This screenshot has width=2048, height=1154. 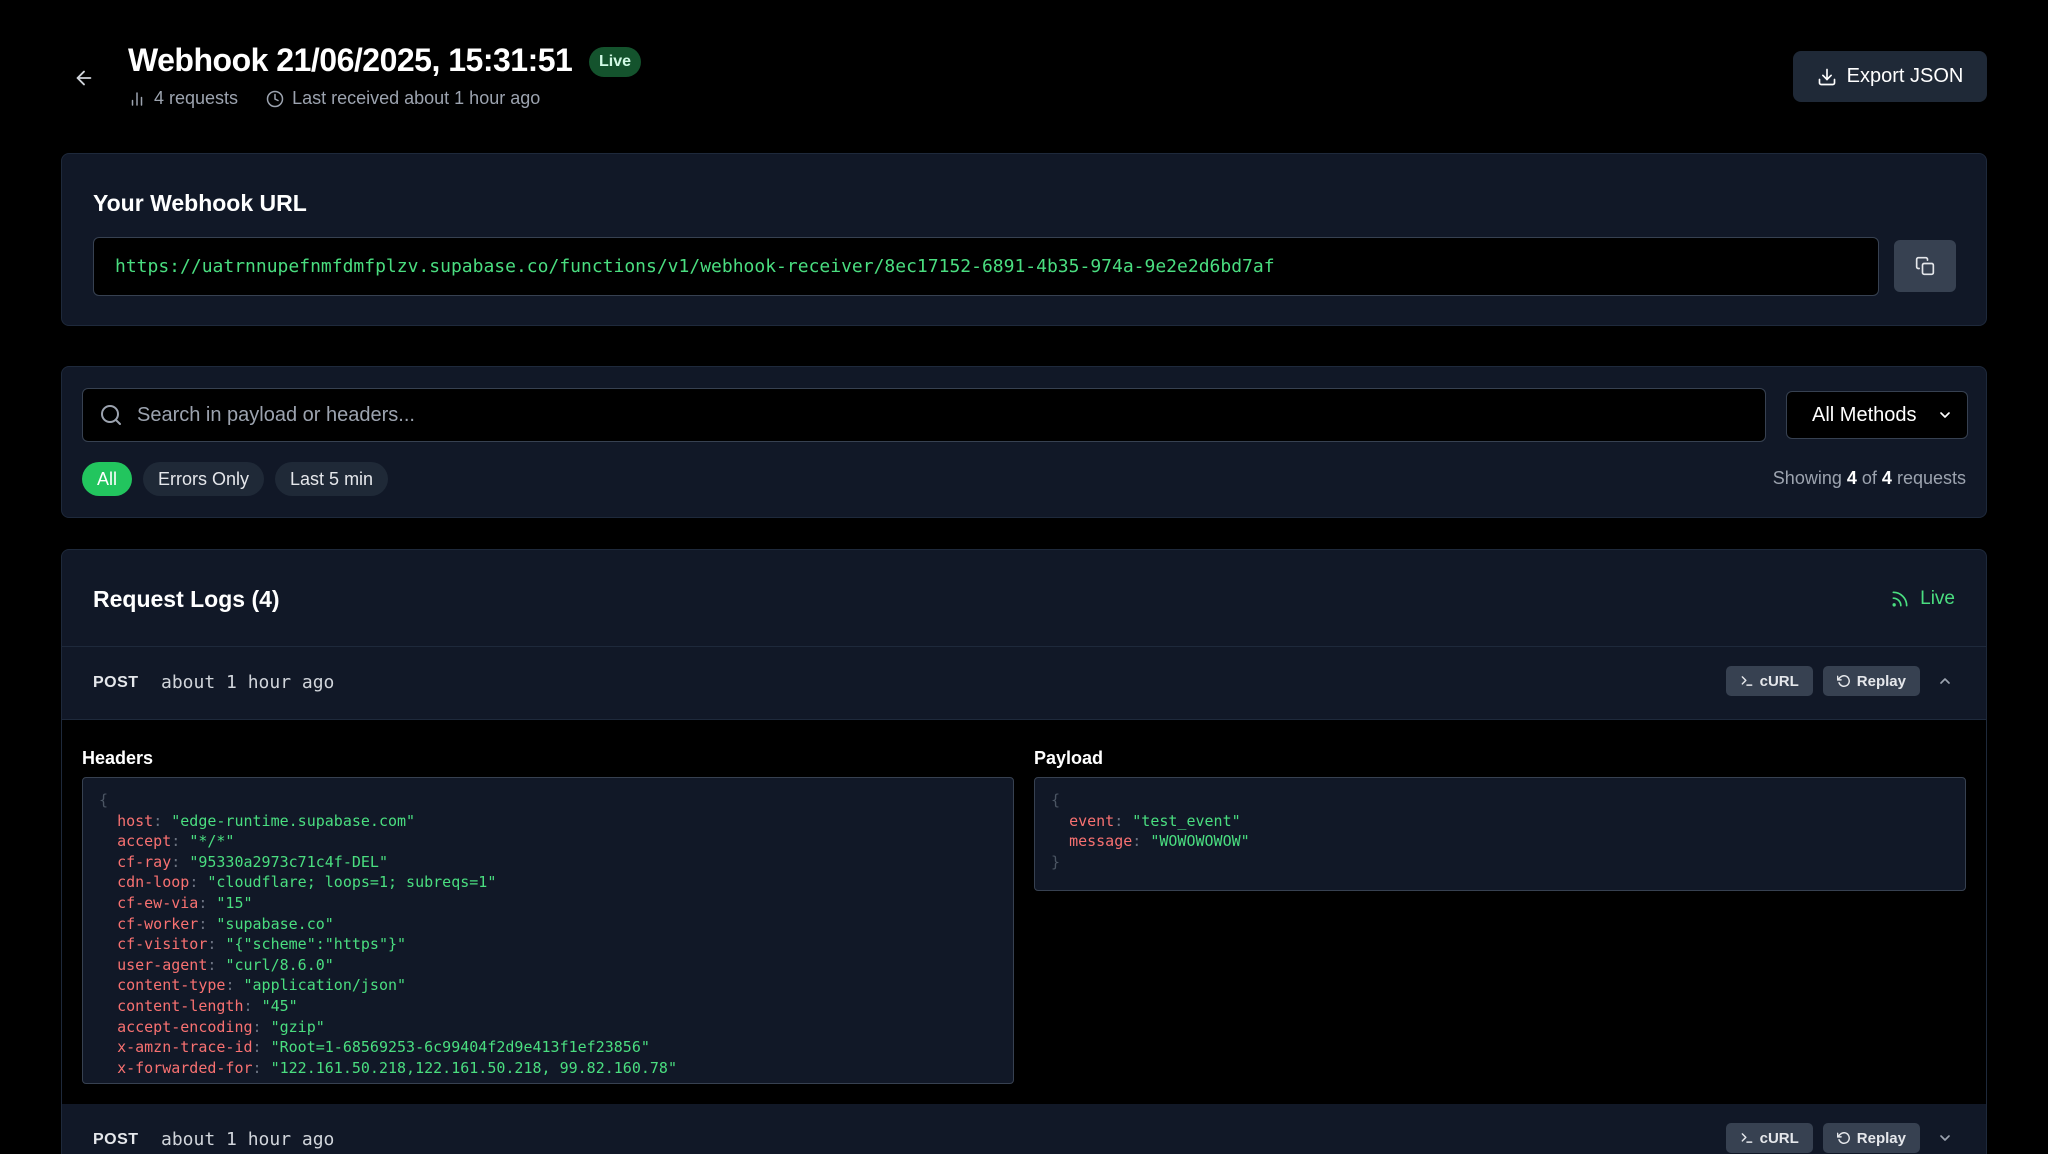 I want to click on copy-url-button, so click(x=1925, y=266).